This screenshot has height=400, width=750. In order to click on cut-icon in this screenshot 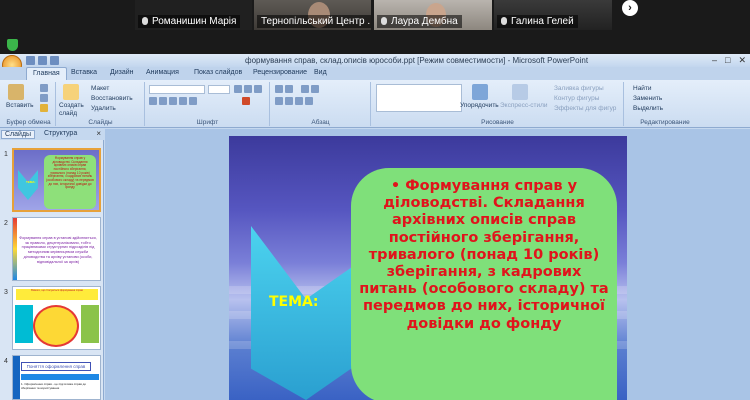, I will do `click(44, 88)`.